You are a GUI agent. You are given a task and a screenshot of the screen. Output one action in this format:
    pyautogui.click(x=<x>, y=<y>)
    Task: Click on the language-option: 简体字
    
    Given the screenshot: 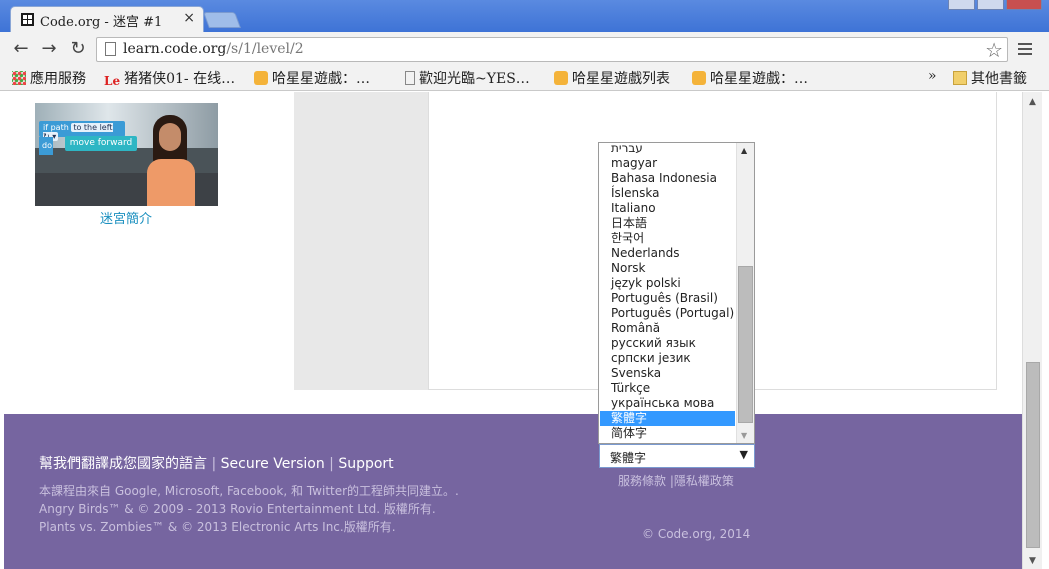 What is the action you would take?
    pyautogui.click(x=667, y=433)
    